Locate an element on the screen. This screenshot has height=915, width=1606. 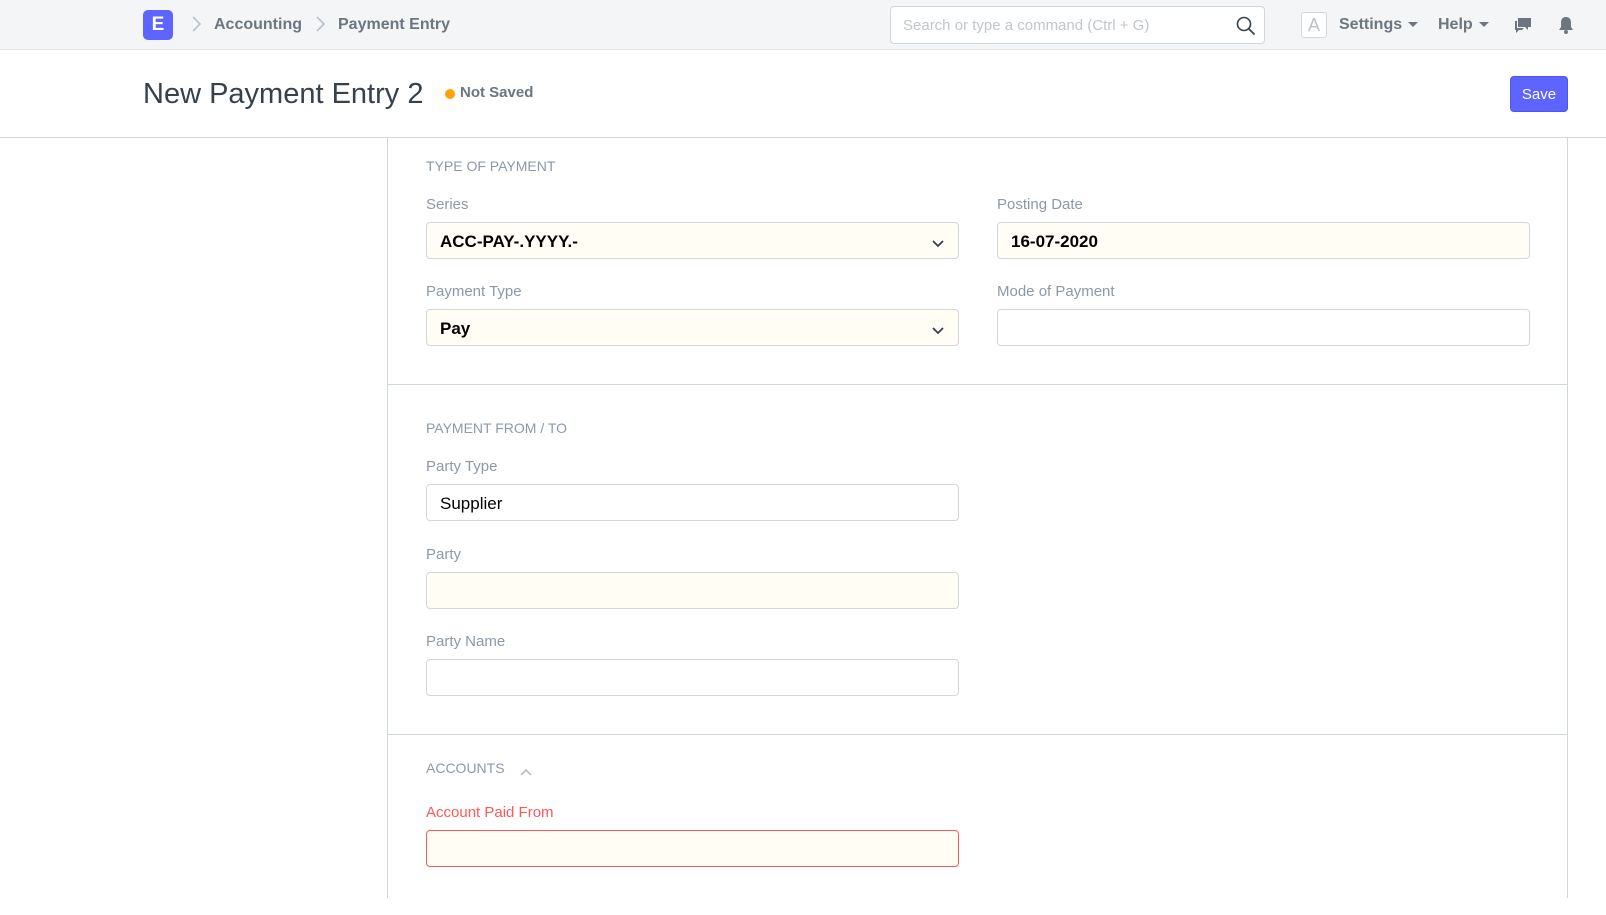
mode-of-payment-label: Mode of Payment is located at coordinates (1056, 291).